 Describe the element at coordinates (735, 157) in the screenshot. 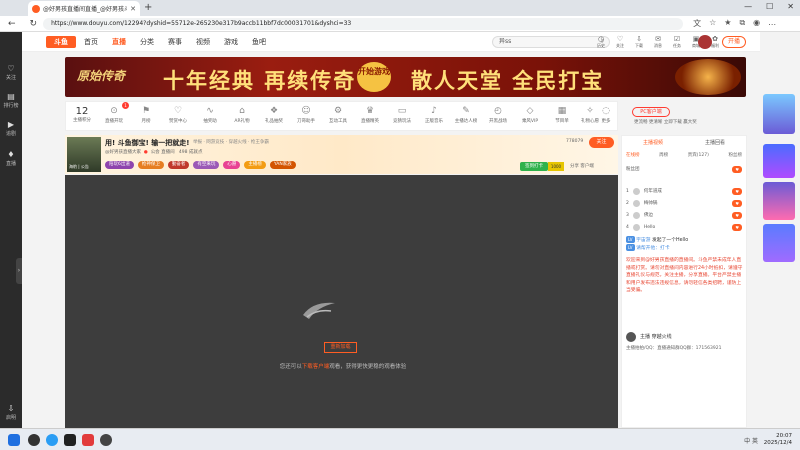

I see `tab-fans-rank: 粉丝榜` at that location.